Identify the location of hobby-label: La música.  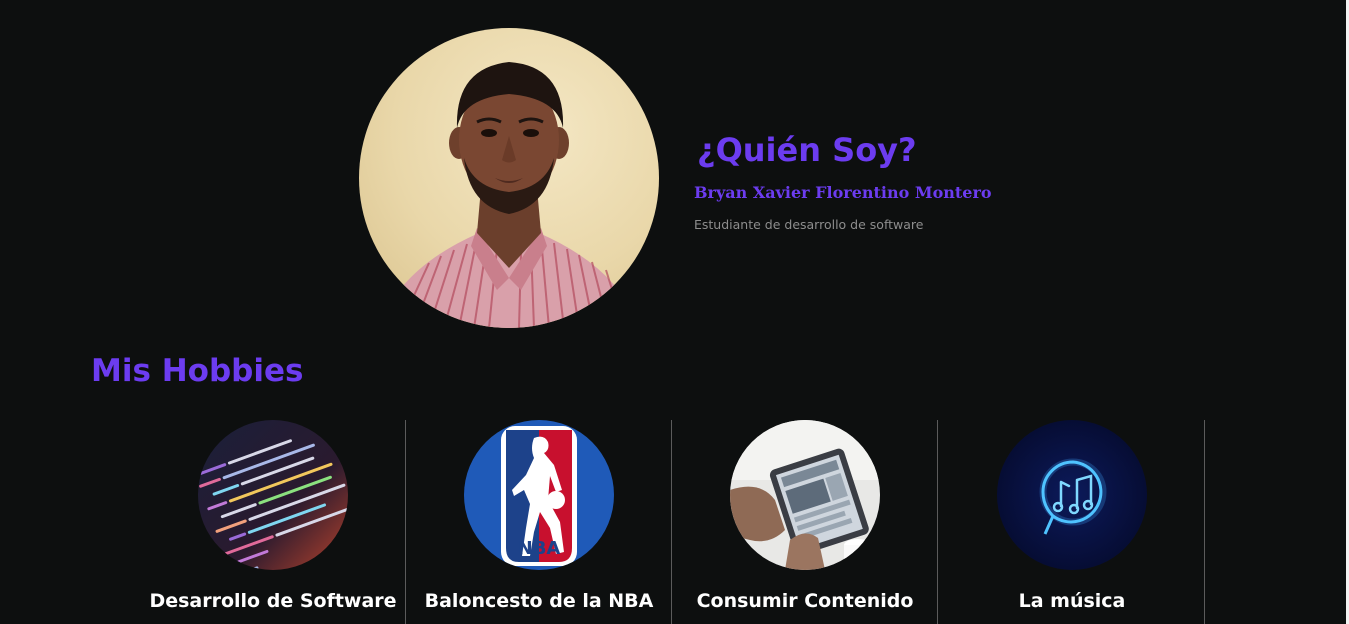
(1072, 601).